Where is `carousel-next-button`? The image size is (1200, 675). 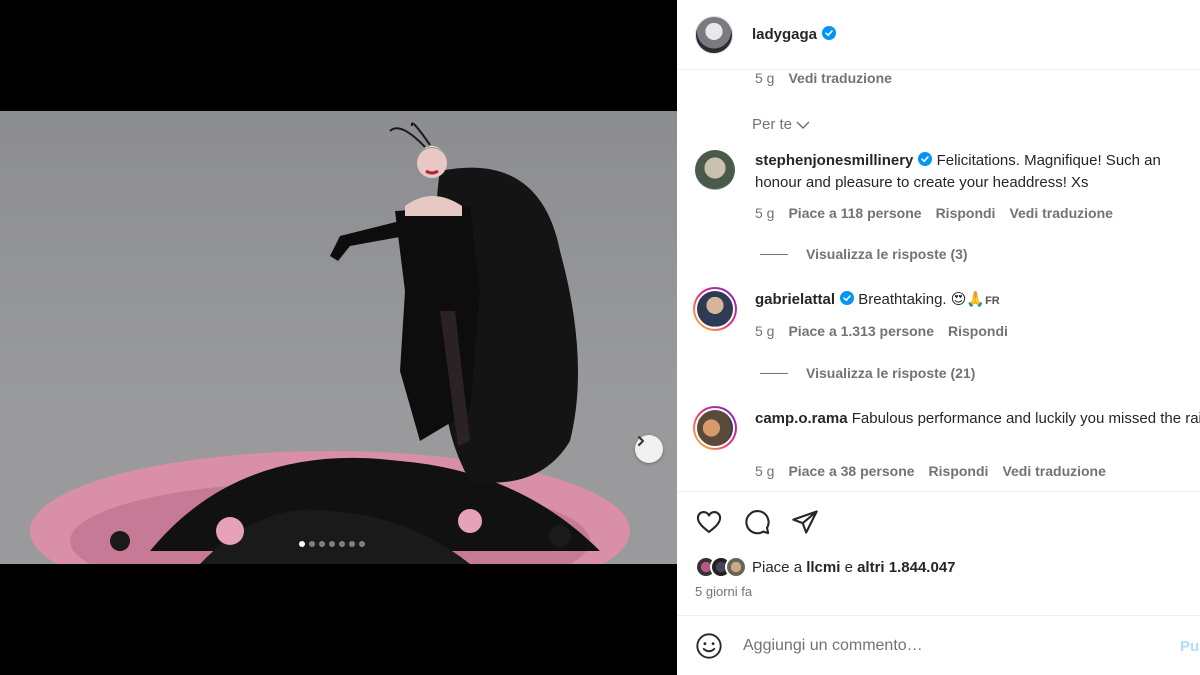
carousel-next-button is located at coordinates (649, 449).